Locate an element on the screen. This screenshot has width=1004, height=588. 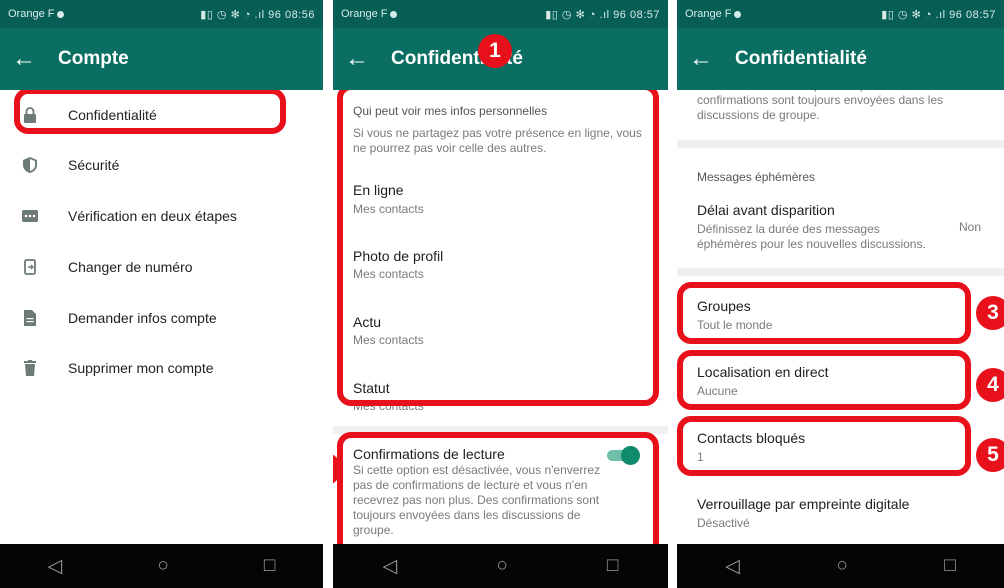
page-title: Compte is located at coordinates (93, 58).